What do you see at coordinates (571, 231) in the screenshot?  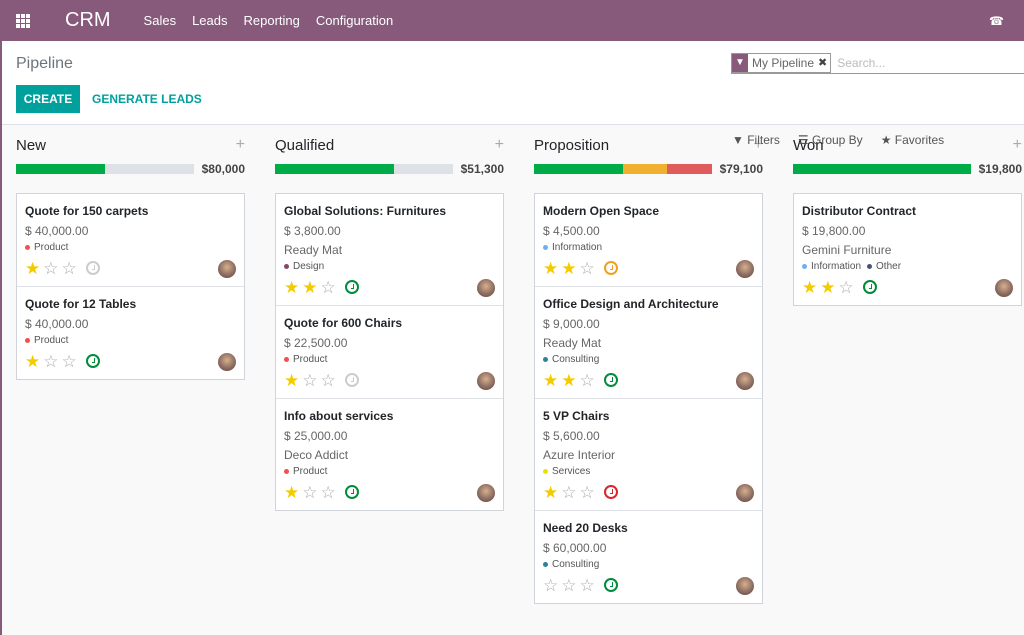 I see `card-amount: $ 4,500.00` at bounding box center [571, 231].